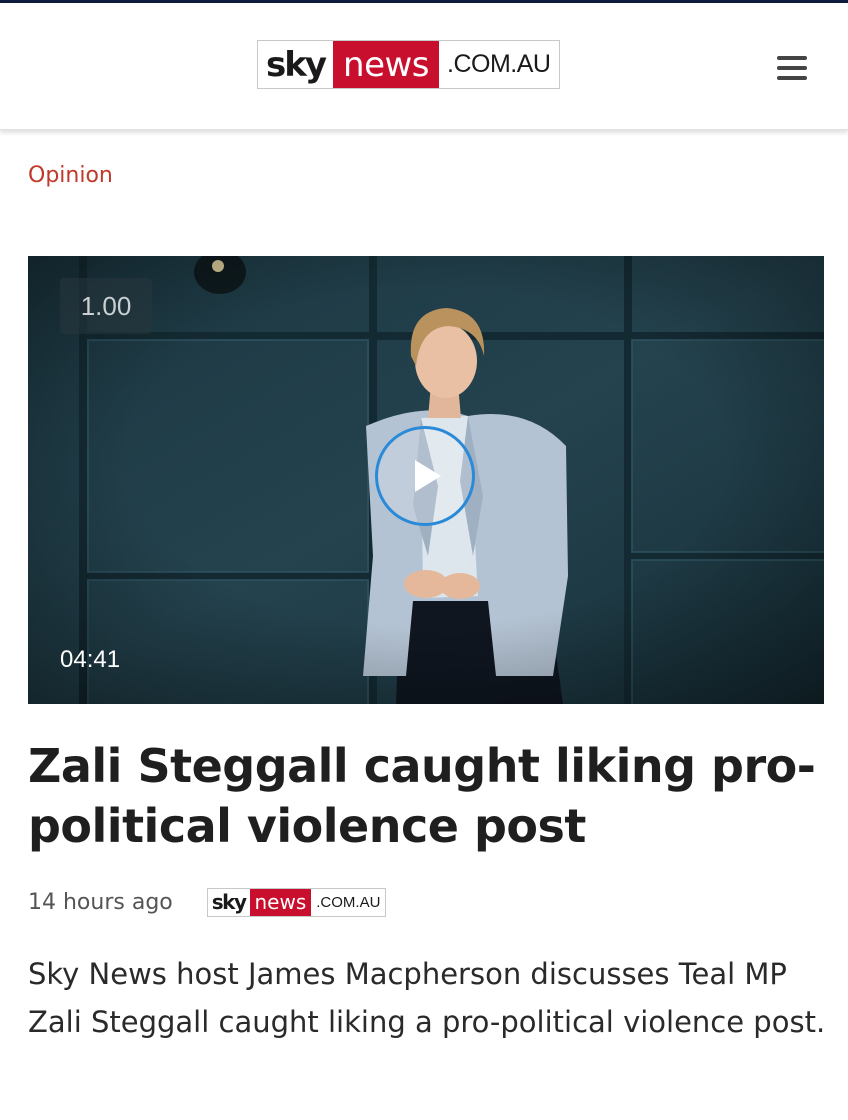 Image resolution: width=848 pixels, height=1120 pixels. I want to click on source-logo: sky news .COM.AU, so click(296, 902).